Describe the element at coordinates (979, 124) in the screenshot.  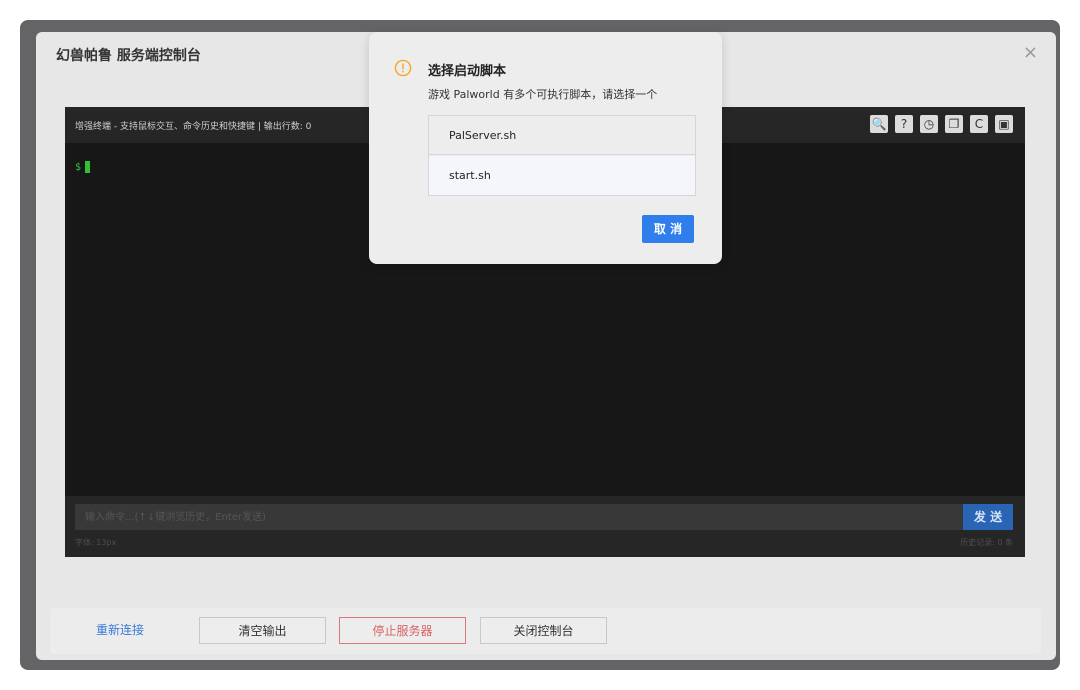
I see `refresh-icon: C` at that location.